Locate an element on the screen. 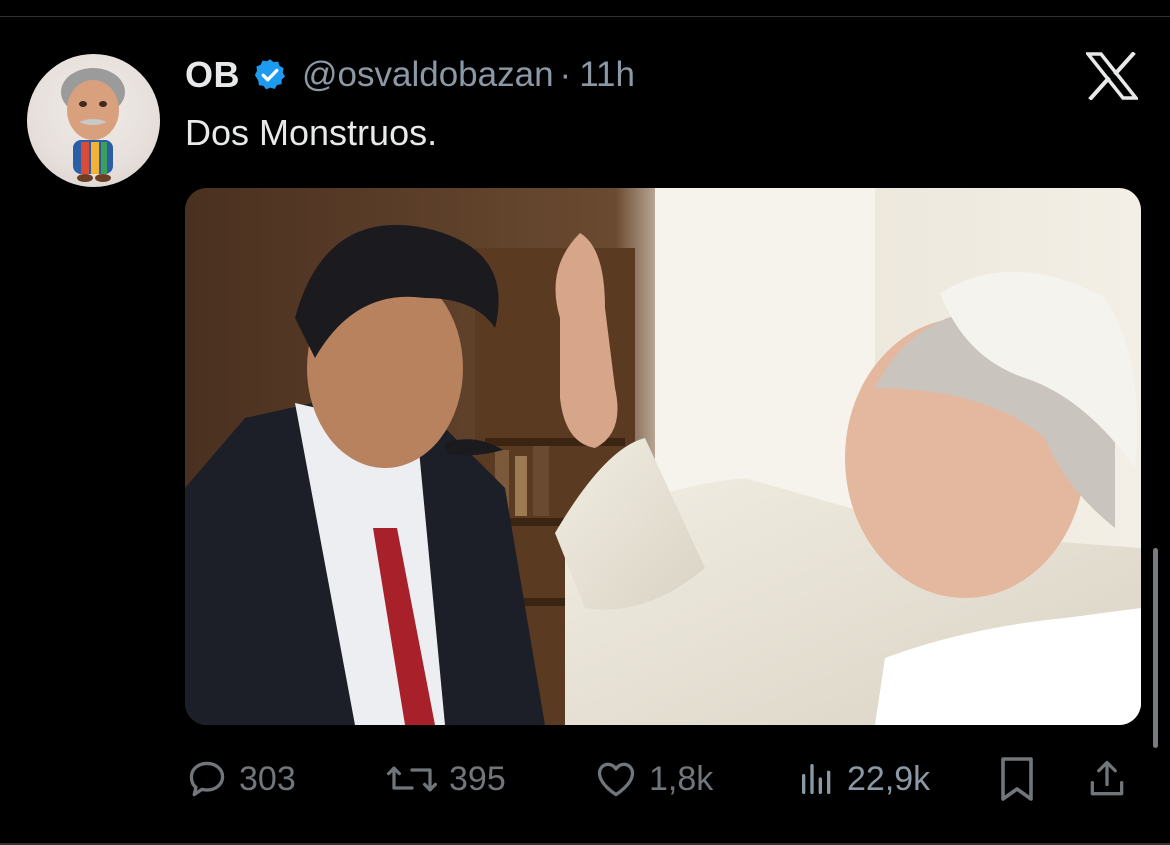 This screenshot has height=845, width=1170. share-icon is located at coordinates (1107, 778).